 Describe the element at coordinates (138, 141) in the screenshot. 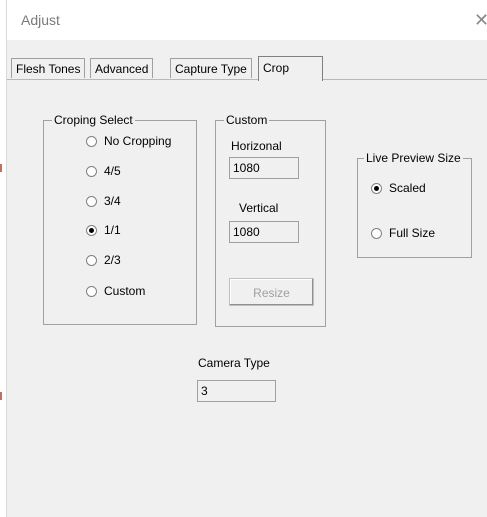

I see `radio-label: No Cropping` at that location.